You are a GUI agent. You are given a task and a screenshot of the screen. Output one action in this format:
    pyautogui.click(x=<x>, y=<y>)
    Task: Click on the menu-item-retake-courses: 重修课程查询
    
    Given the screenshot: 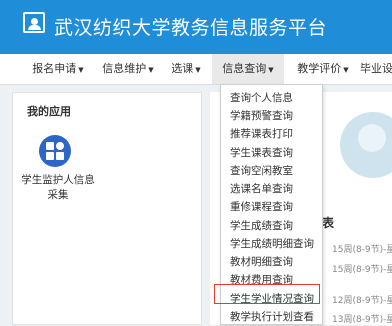 What is the action you would take?
    pyautogui.click(x=261, y=207)
    